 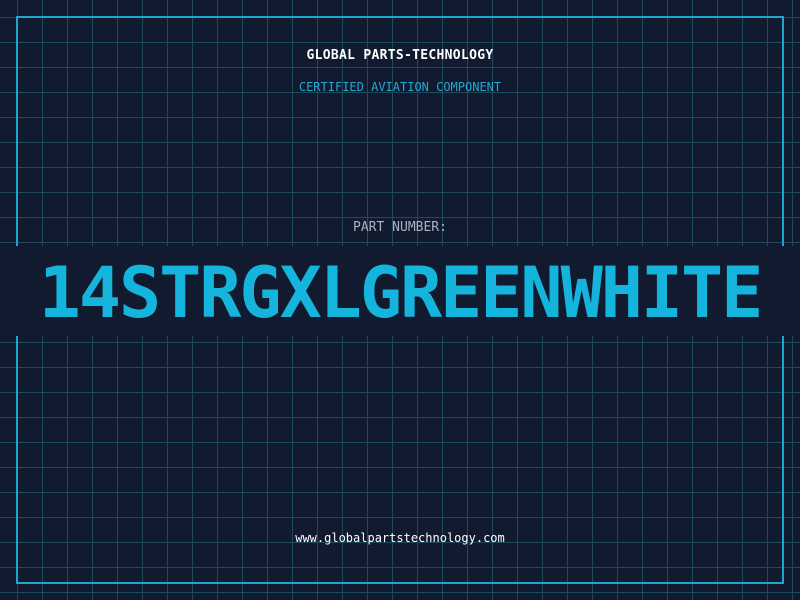 What do you see at coordinates (401, 293) in the screenshot?
I see `part-number-value: 14STRGXLGREENWHITE` at bounding box center [401, 293].